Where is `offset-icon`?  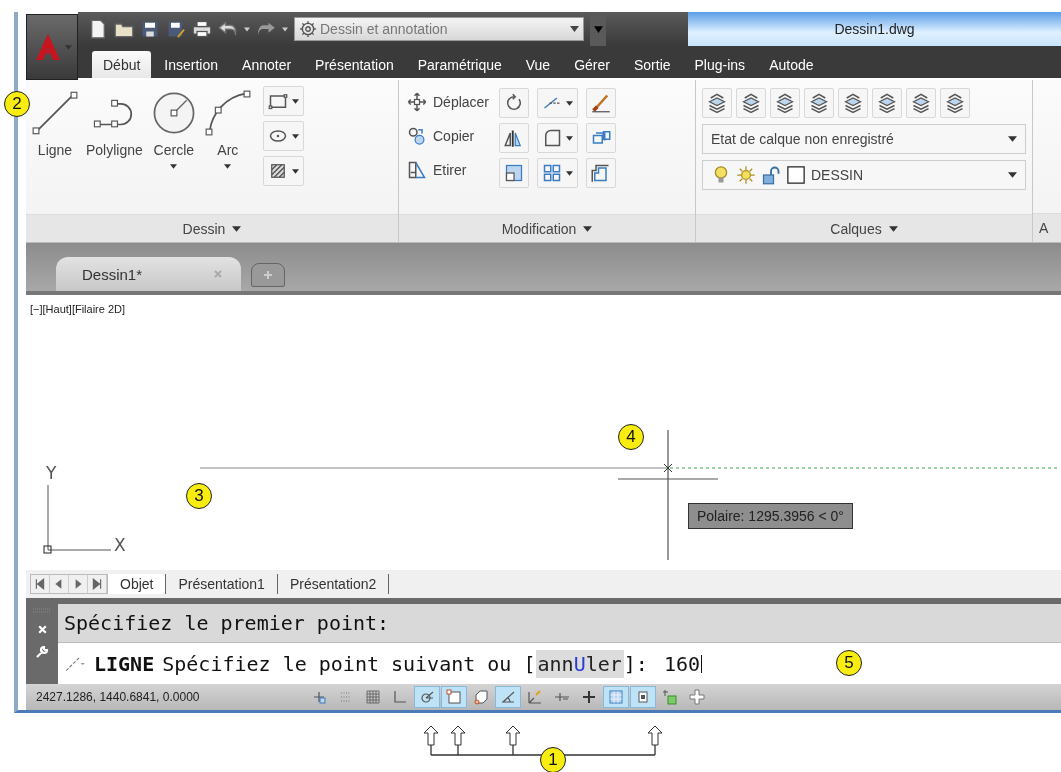 offset-icon is located at coordinates (601, 173).